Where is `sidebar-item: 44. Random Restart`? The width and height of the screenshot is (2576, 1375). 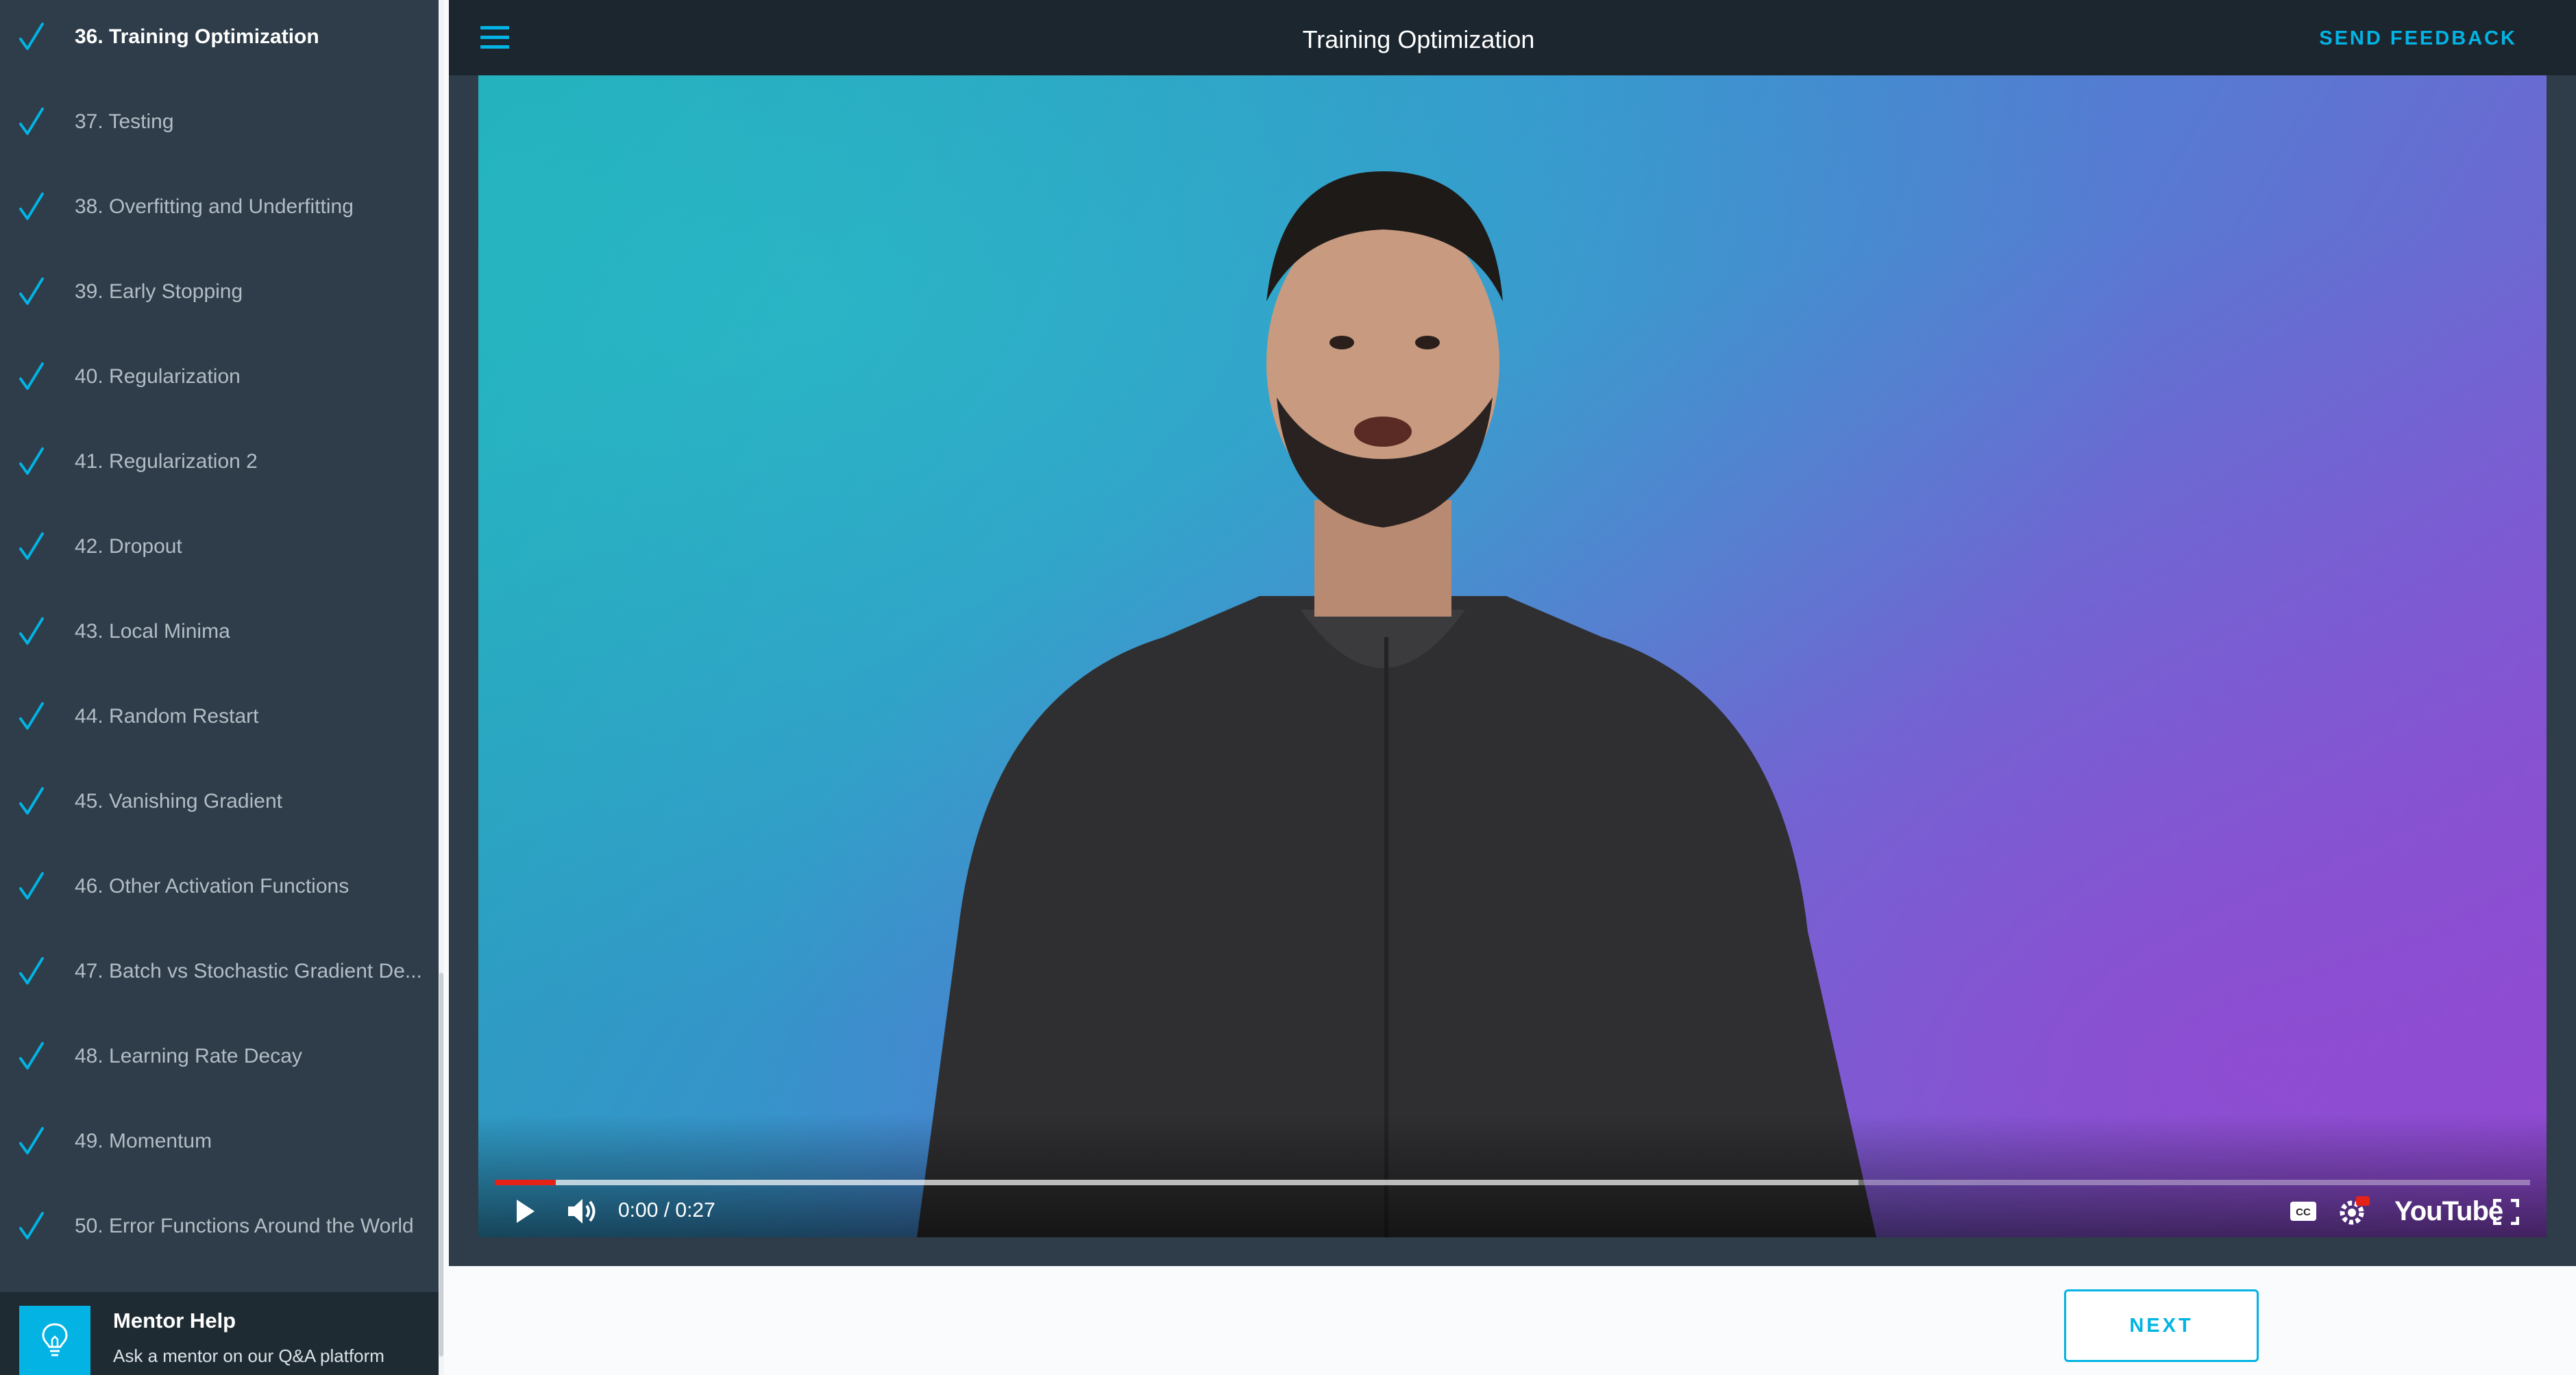 sidebar-item: 44. Random Restart is located at coordinates (222, 717).